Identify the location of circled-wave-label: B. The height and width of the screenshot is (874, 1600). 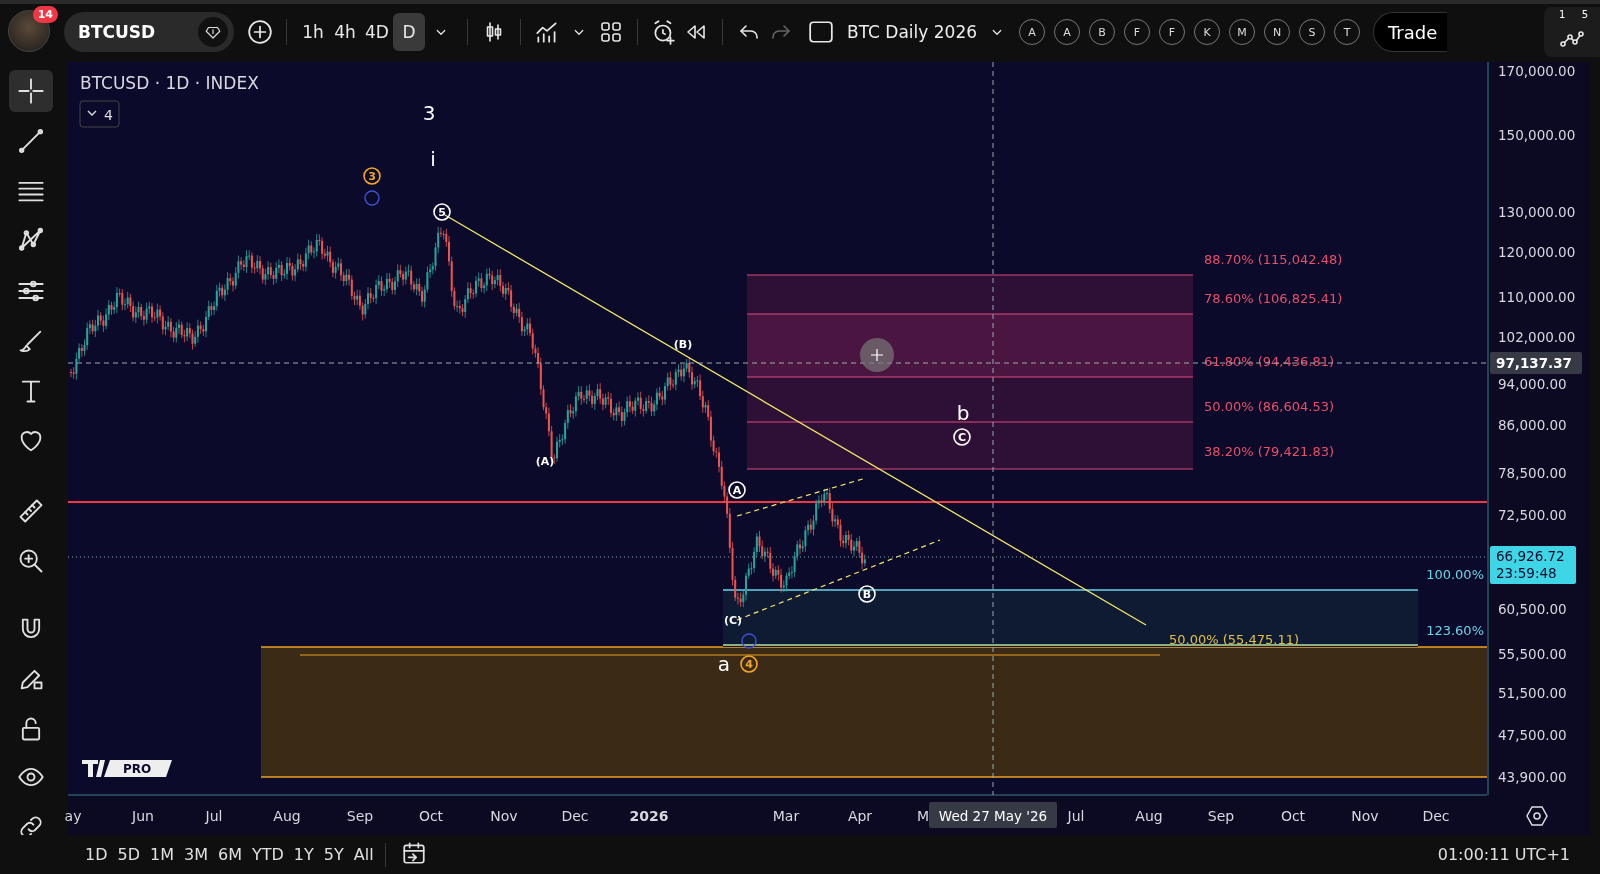
(867, 594).